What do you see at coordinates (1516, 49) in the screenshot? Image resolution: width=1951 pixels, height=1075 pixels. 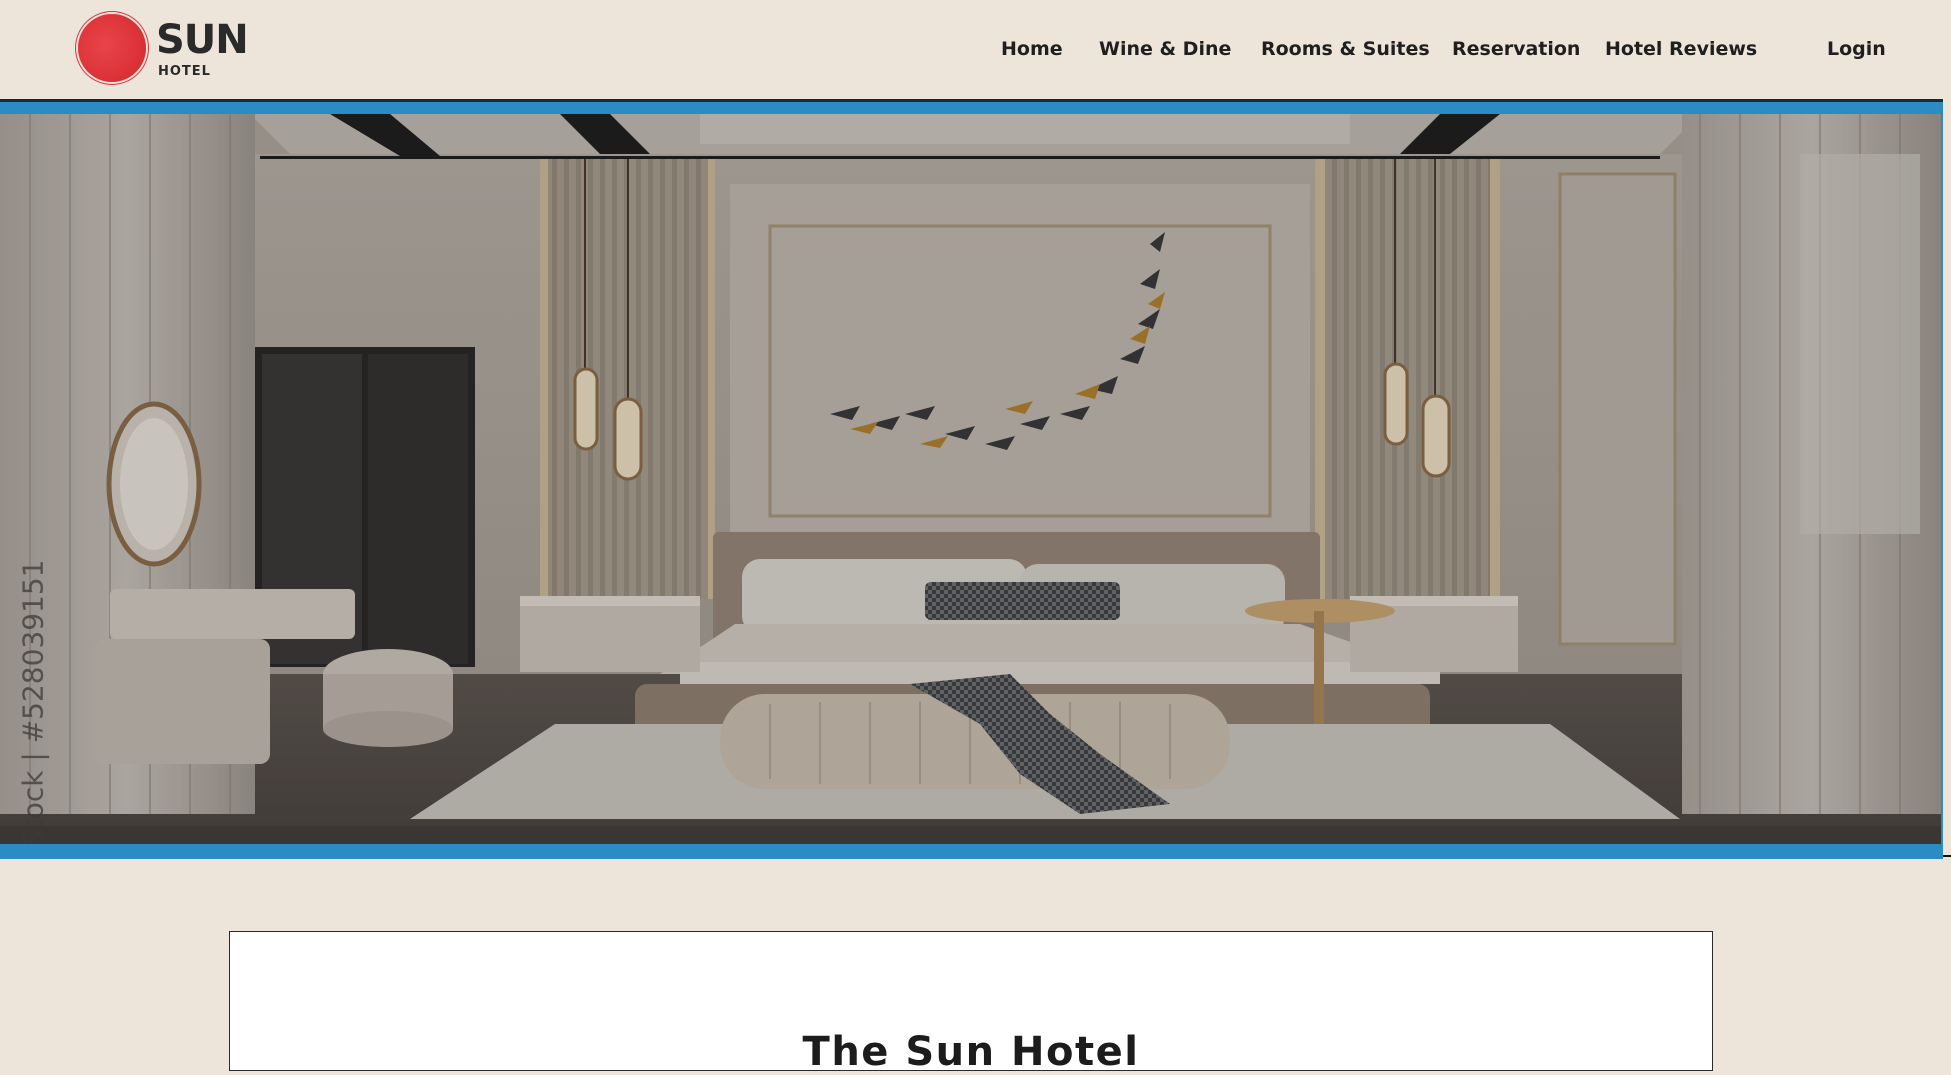 I see `nav-reservation-link: Reservation` at bounding box center [1516, 49].